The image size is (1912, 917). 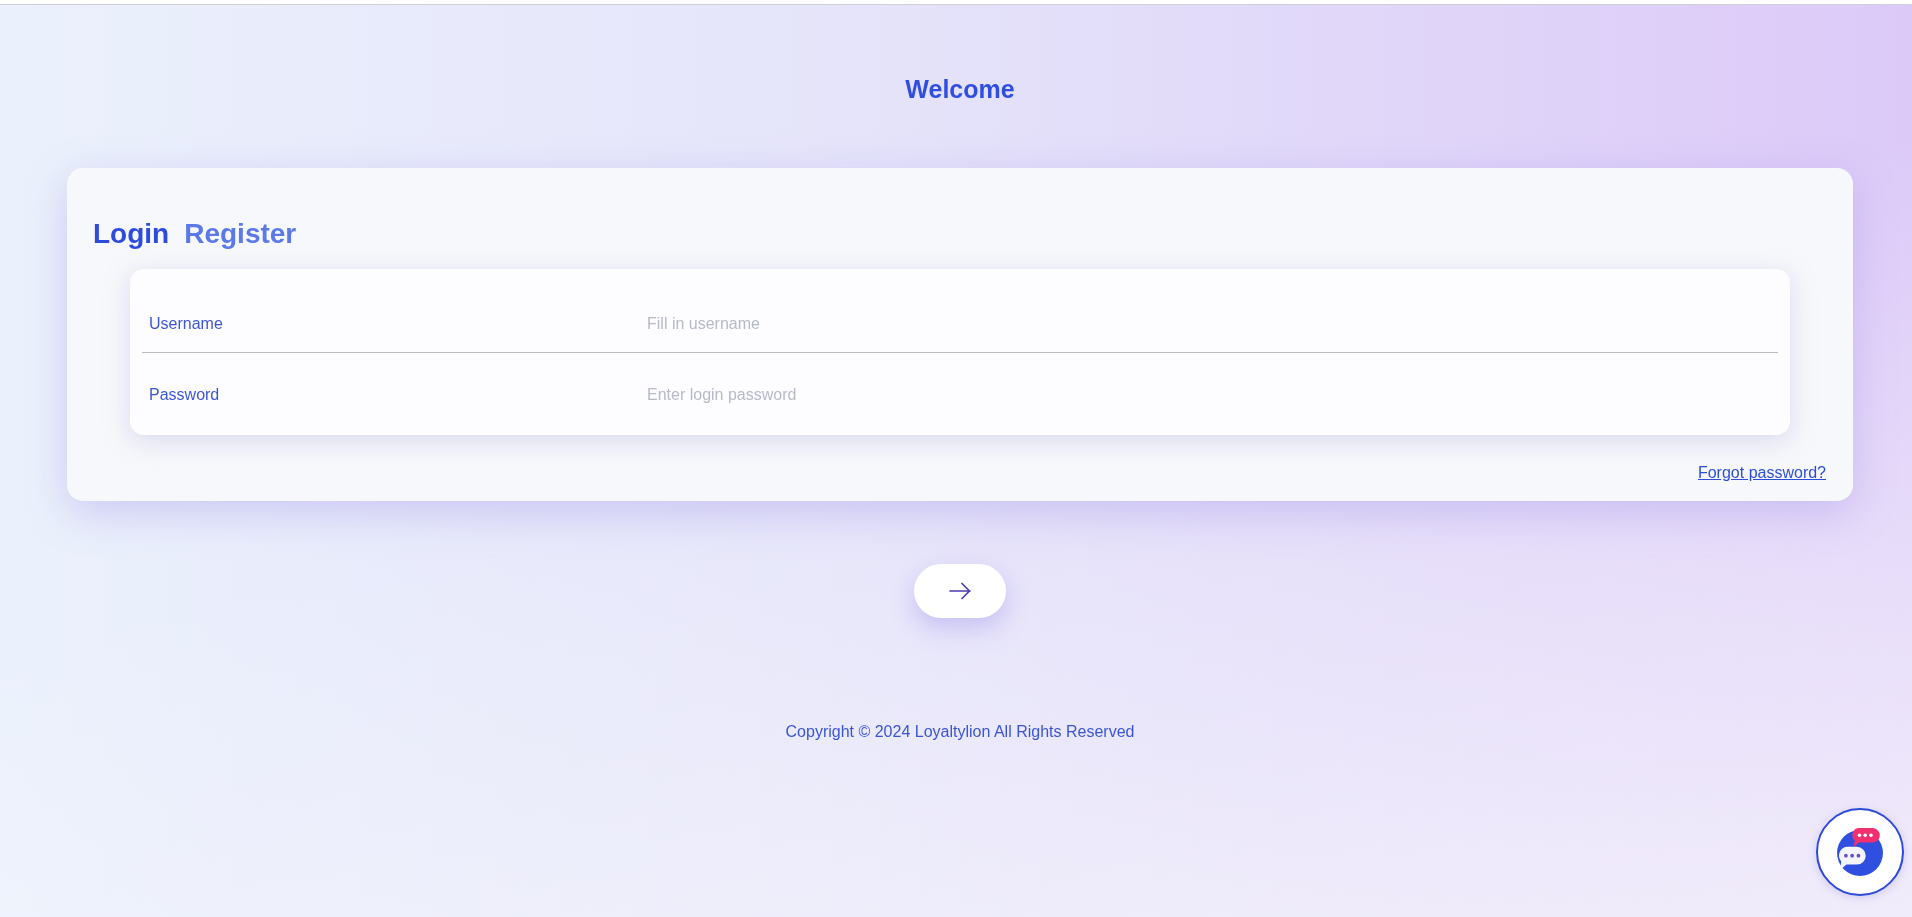 I want to click on tab: Register, so click(x=240, y=234).